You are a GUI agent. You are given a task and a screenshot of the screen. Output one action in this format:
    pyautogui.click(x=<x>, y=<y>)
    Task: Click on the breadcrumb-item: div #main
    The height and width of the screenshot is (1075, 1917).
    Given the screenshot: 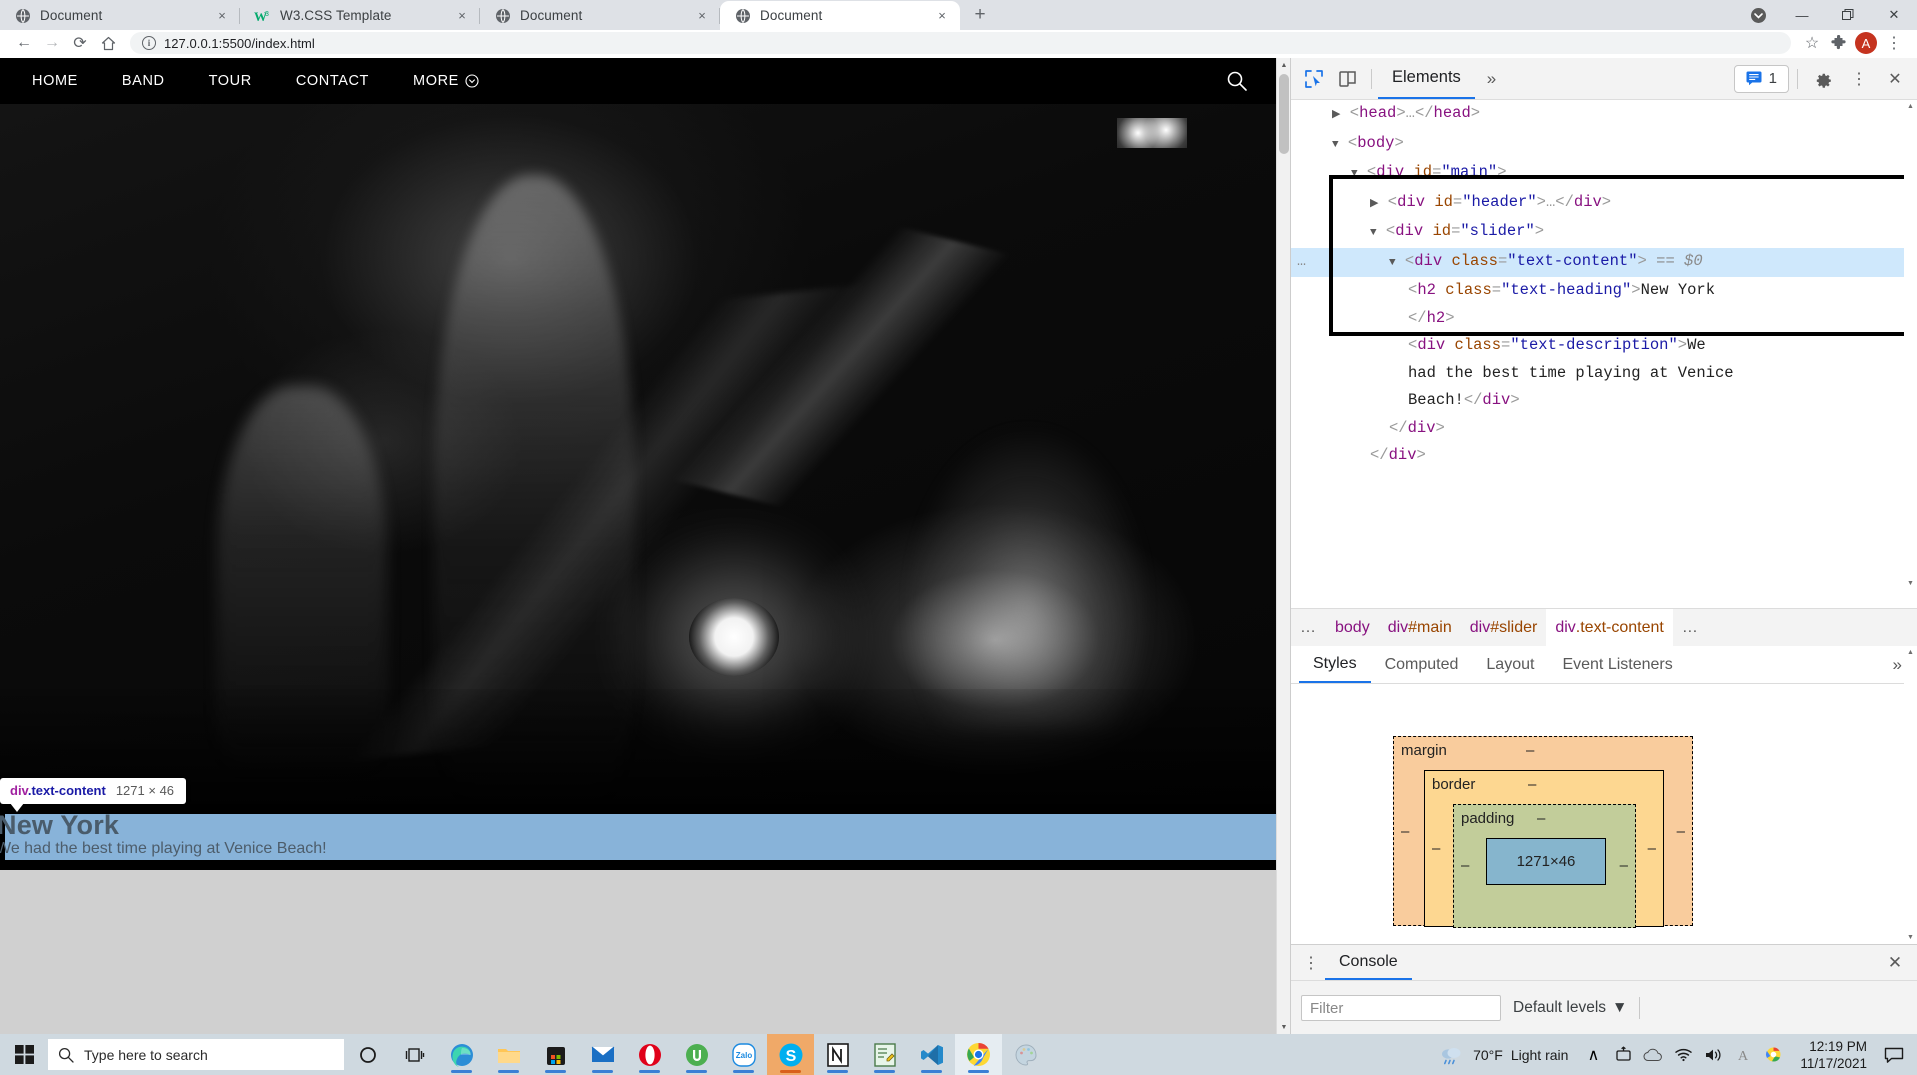 What is the action you would take?
    pyautogui.click(x=1420, y=628)
    